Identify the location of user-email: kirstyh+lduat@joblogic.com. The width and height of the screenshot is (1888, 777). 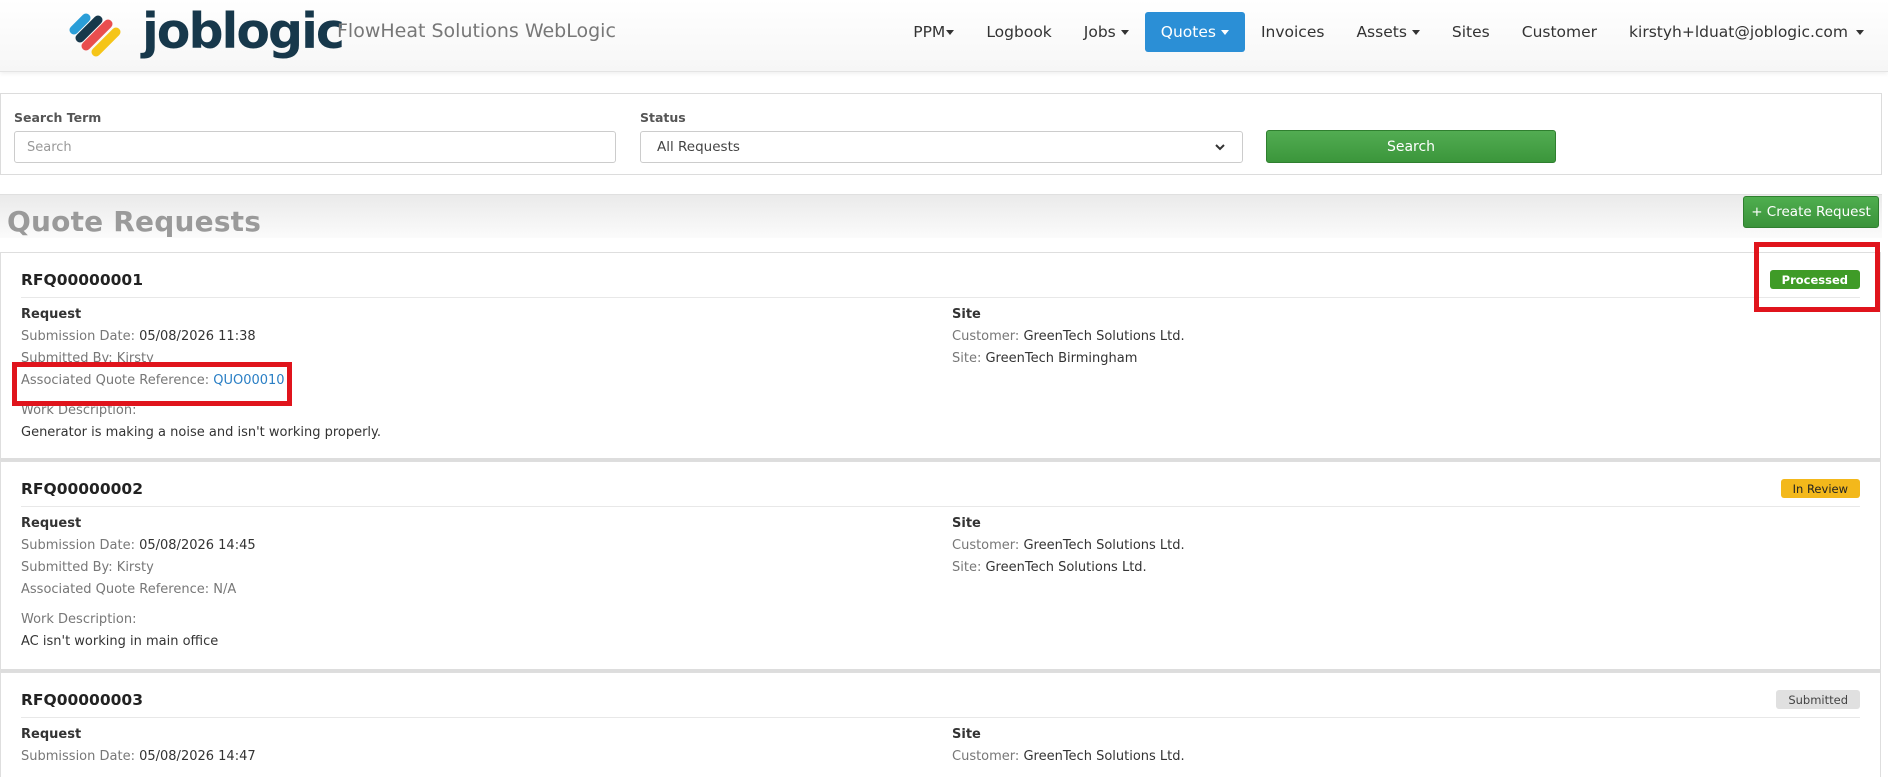
(1738, 32).